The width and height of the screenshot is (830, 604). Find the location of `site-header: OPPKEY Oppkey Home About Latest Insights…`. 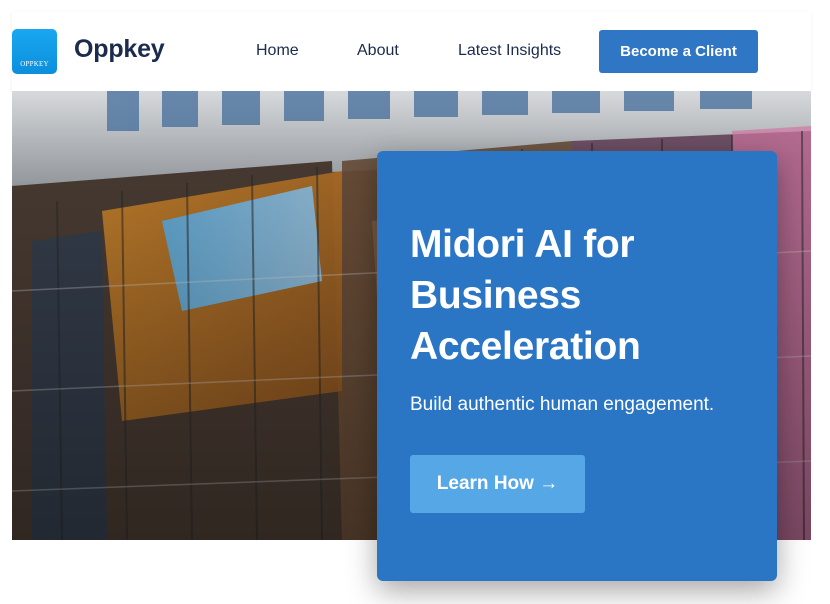

site-header: OPPKEY Oppkey Home About Latest Insights… is located at coordinates (411, 51).